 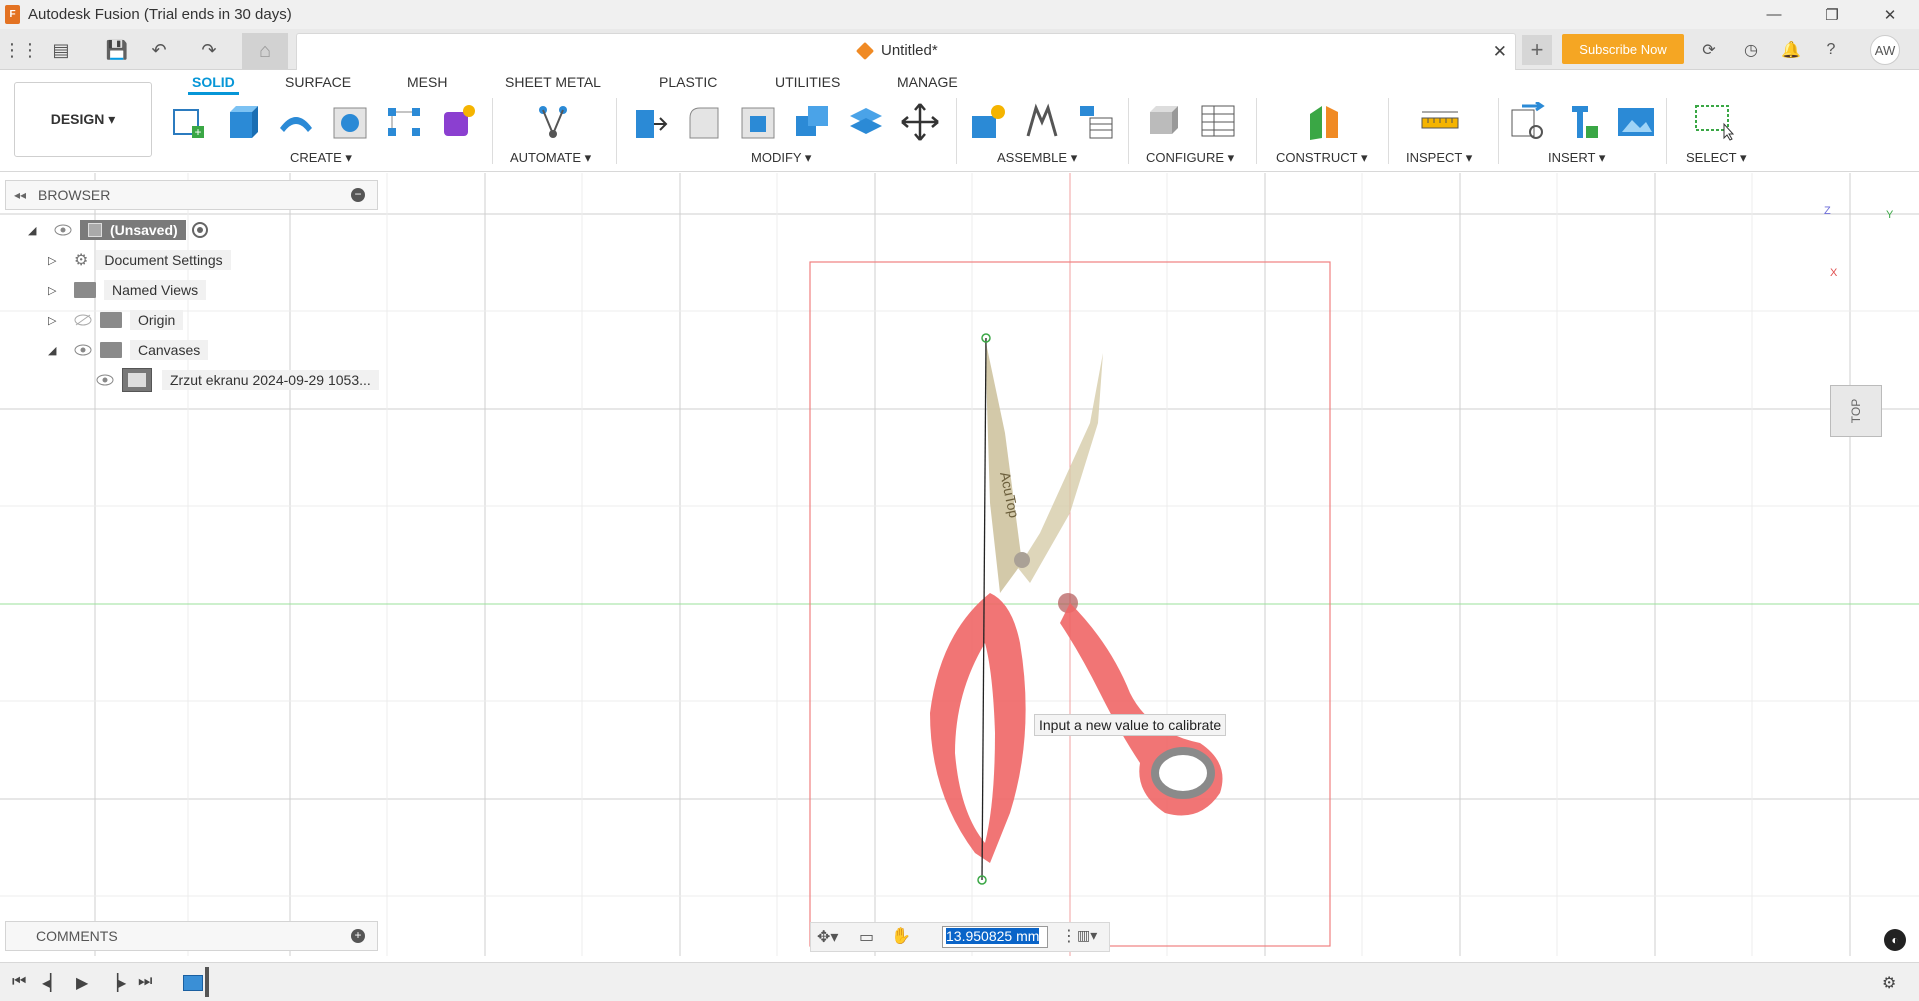 What do you see at coordinates (1831, 50) in the screenshot?
I see `help-icon: ?` at bounding box center [1831, 50].